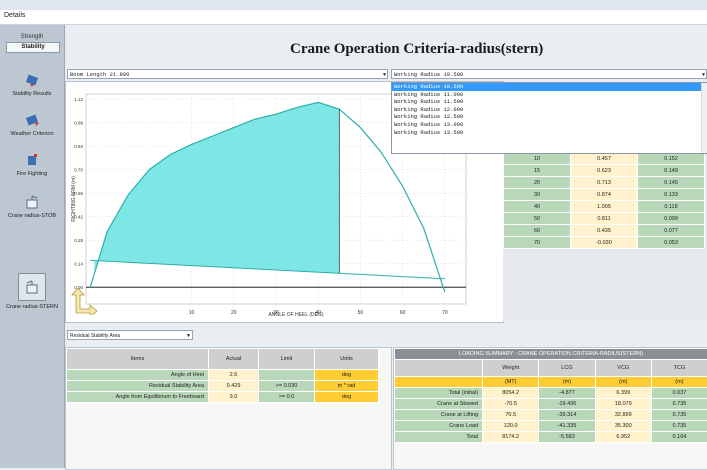 The width and height of the screenshot is (707, 470). I want to click on table-cell: 0.099, so click(671, 219).